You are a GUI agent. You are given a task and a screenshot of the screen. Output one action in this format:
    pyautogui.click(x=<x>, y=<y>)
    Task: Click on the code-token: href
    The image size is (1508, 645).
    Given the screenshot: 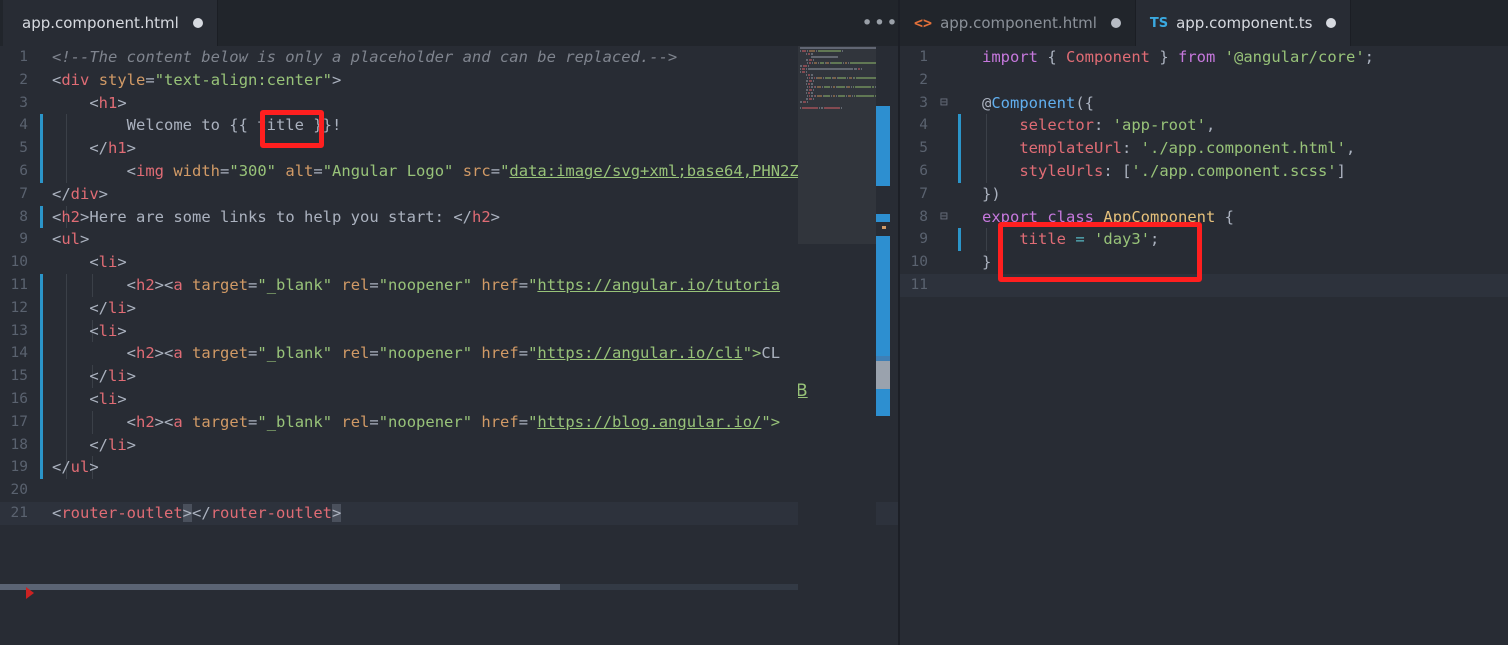 What is the action you would take?
    pyautogui.click(x=500, y=421)
    